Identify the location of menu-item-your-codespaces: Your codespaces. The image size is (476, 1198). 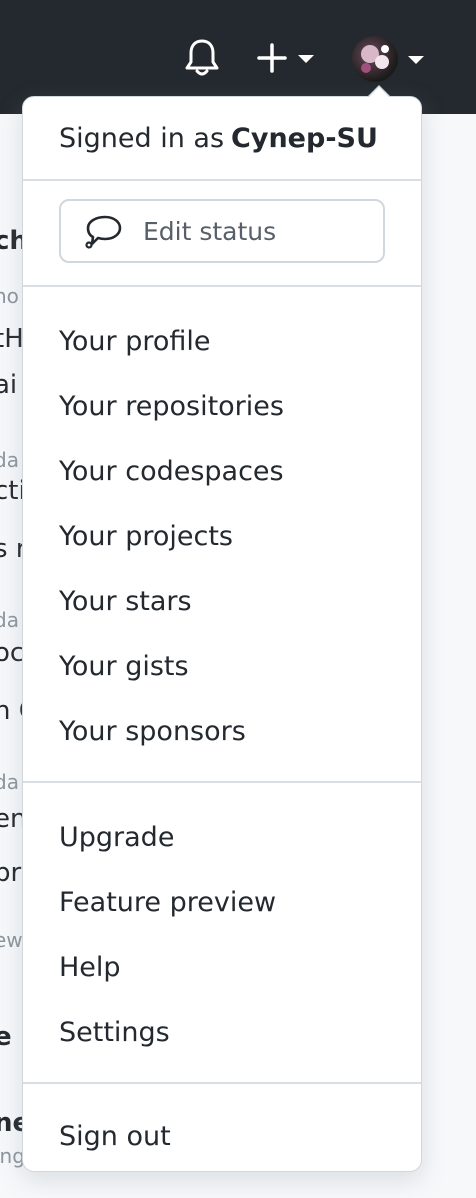
(222, 471).